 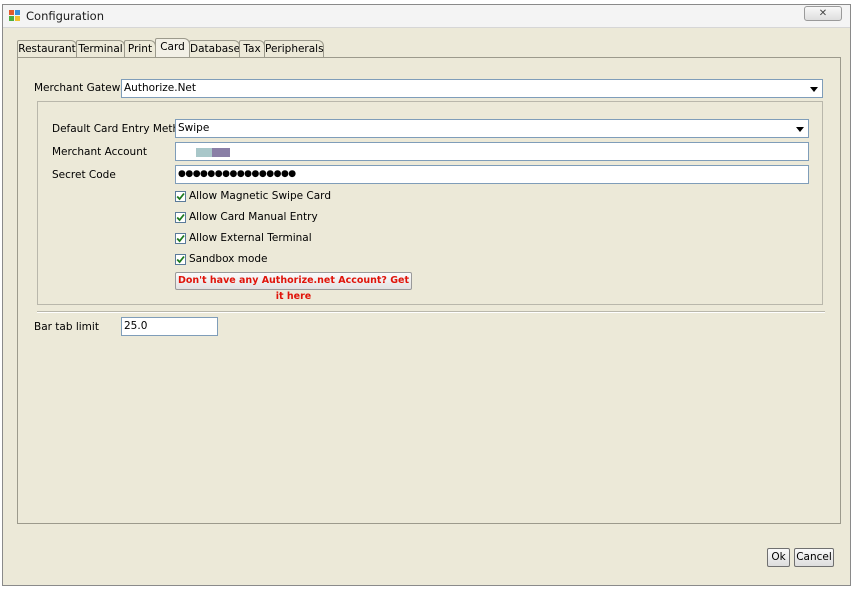 I want to click on tab-label: Terminal, so click(x=100, y=49).